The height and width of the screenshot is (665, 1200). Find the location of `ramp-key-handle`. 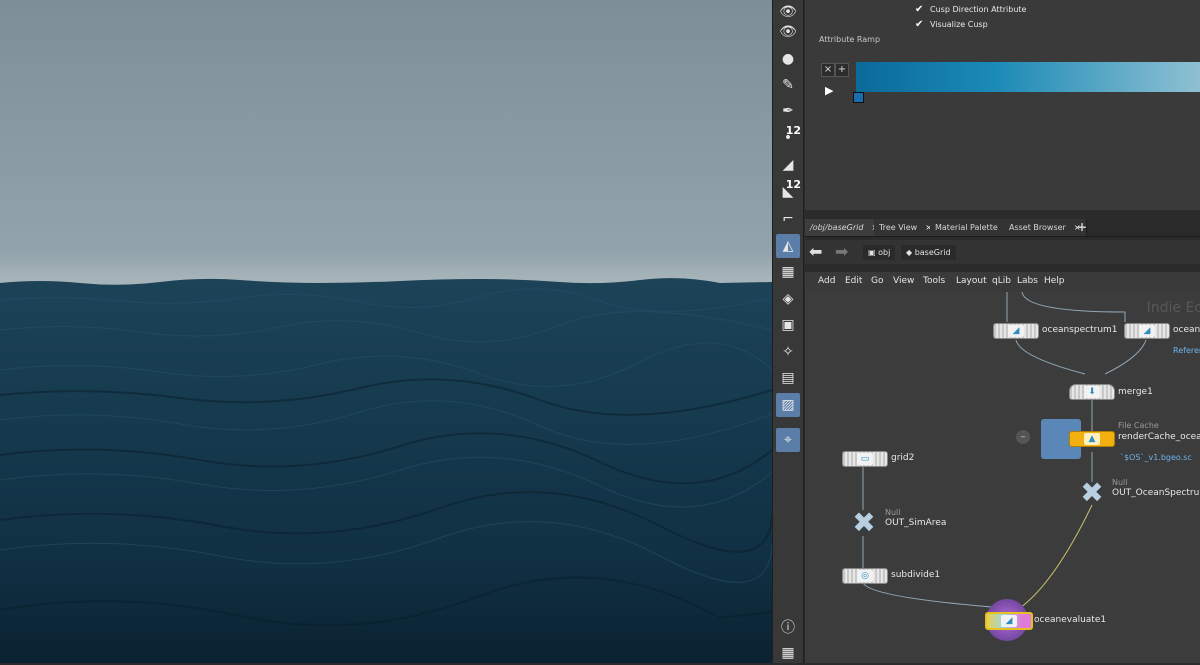

ramp-key-handle is located at coordinates (858, 97).